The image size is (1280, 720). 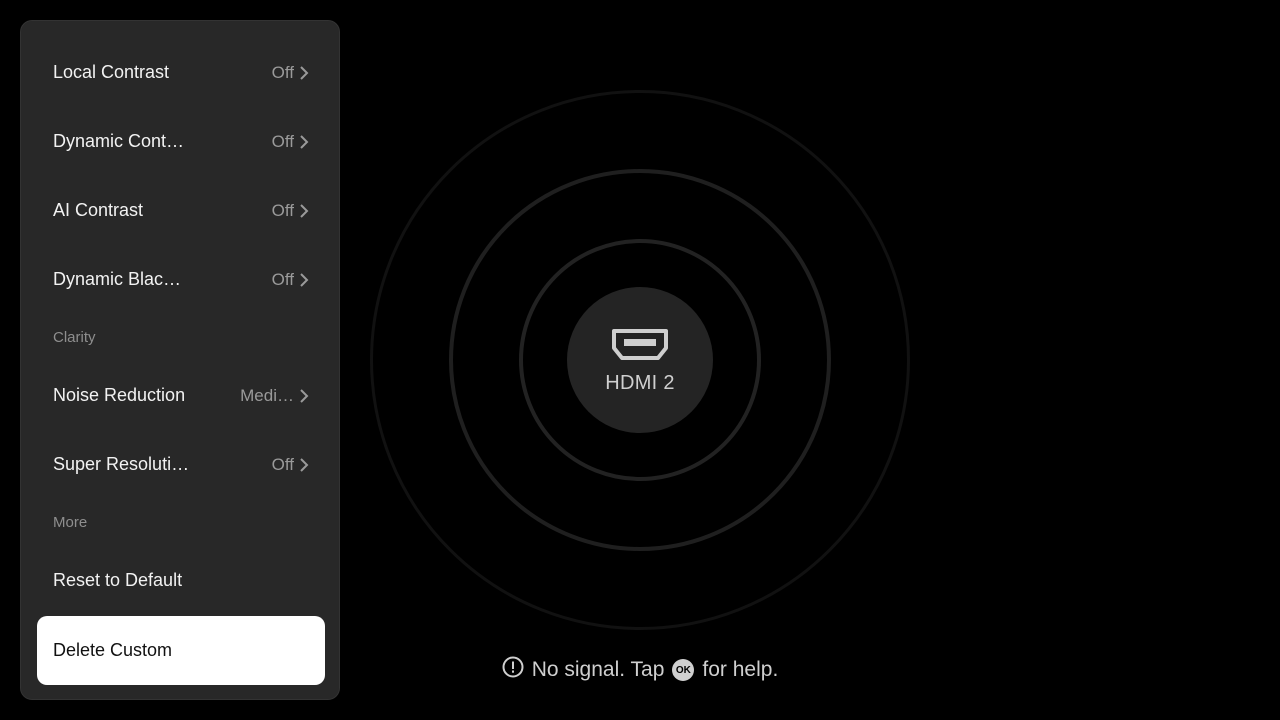 I want to click on menu-item-ai-contrast: AI Contrast Off, so click(x=181, y=210).